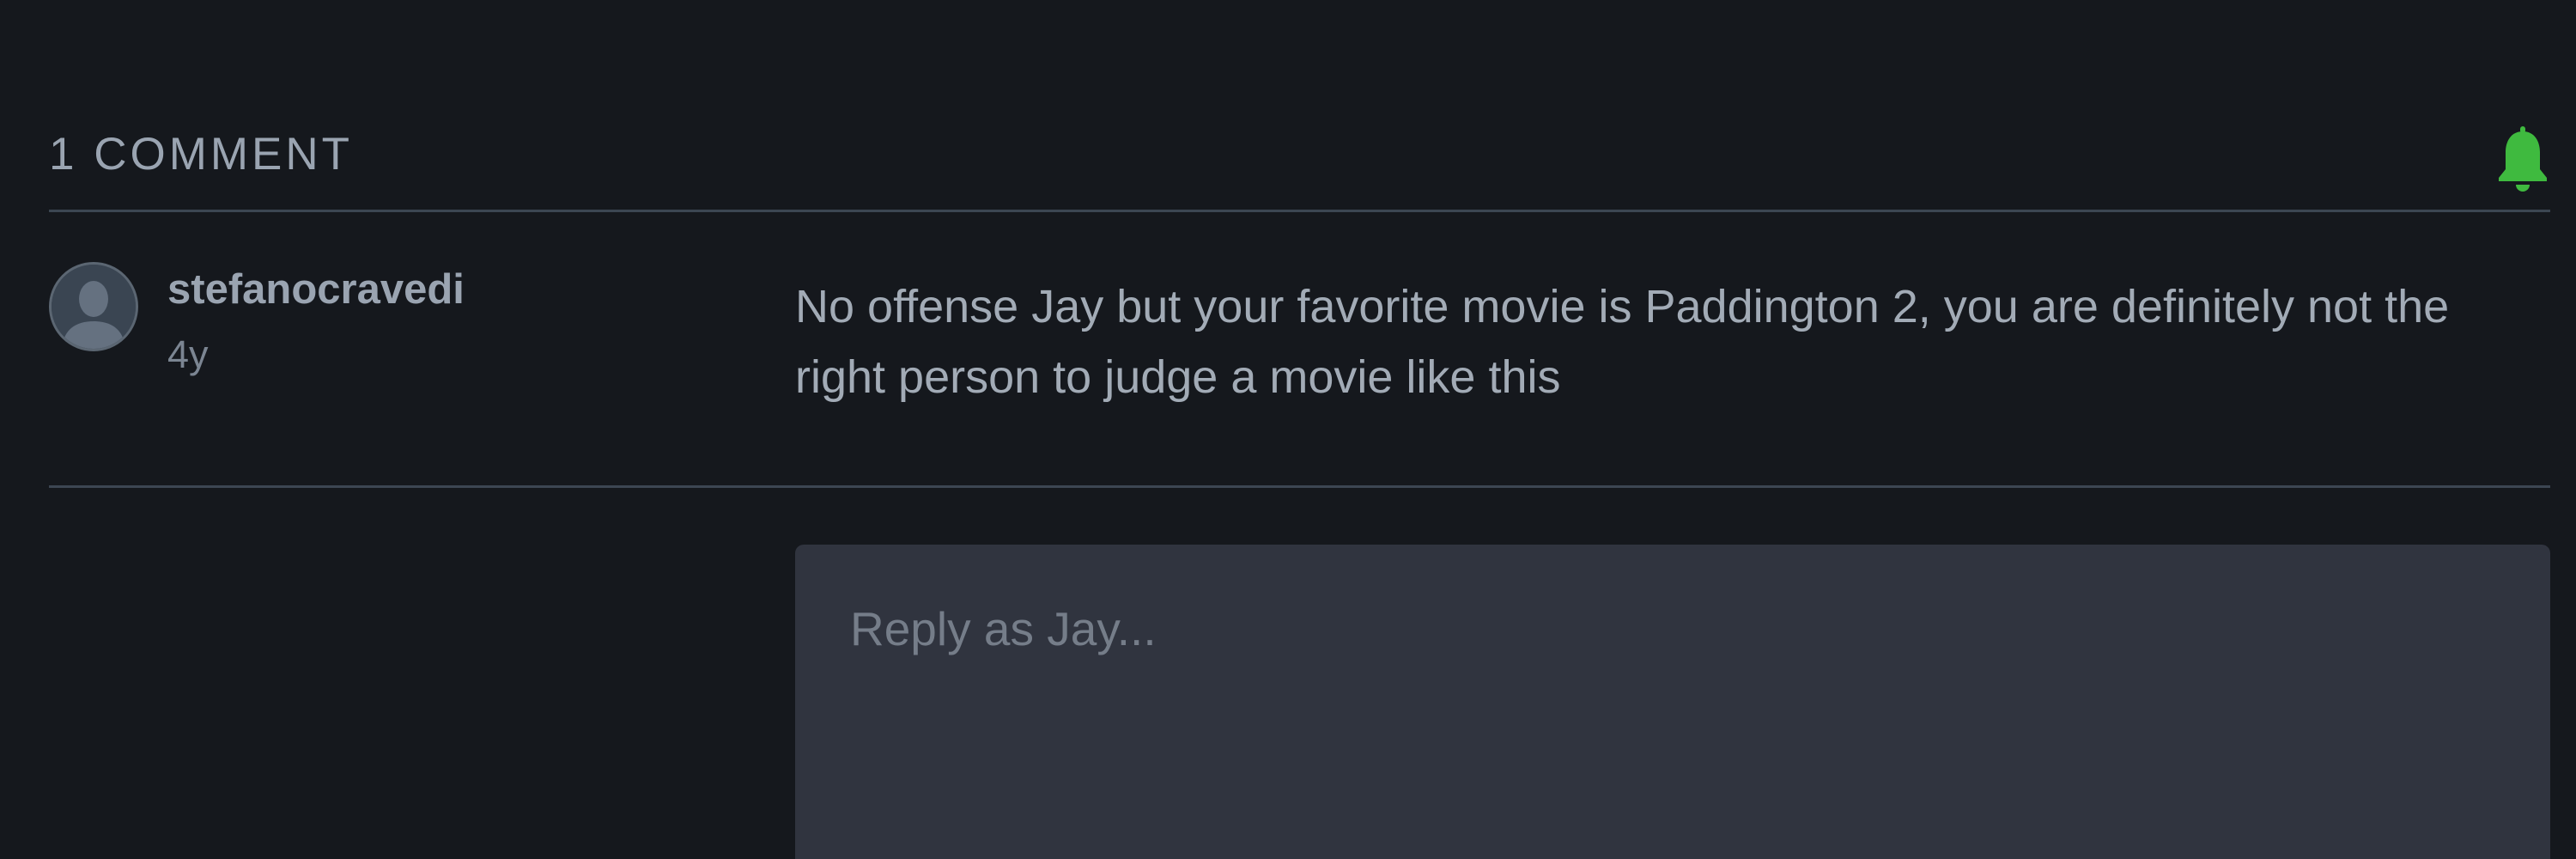 This screenshot has width=2576, height=859. Describe the element at coordinates (316, 290) in the screenshot. I see `comment-author: stefanocravedi` at that location.